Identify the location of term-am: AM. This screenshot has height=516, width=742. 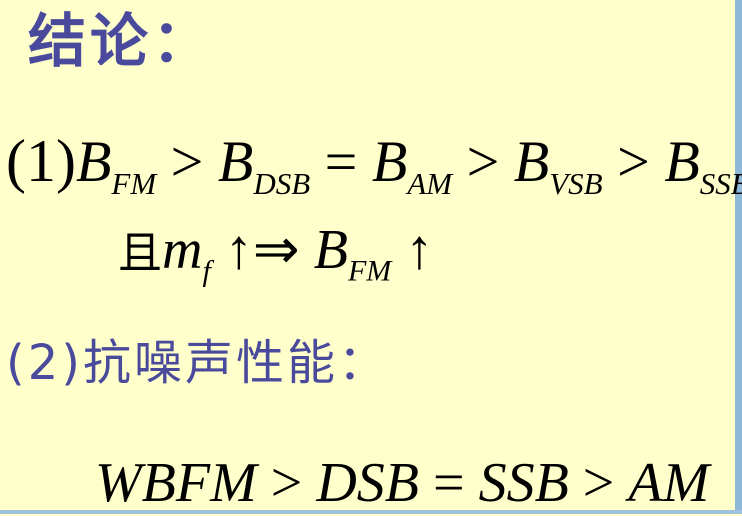
(669, 483).